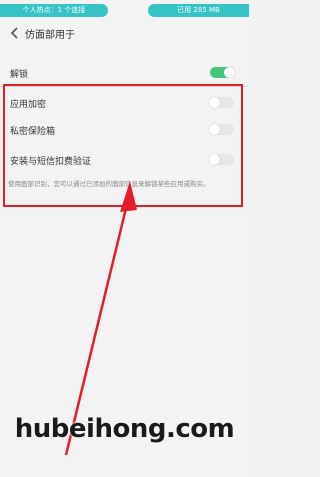  Describe the element at coordinates (124, 11) in the screenshot. I see `status-bar: 个人热点：1 个连接 已用 285 MB` at that location.